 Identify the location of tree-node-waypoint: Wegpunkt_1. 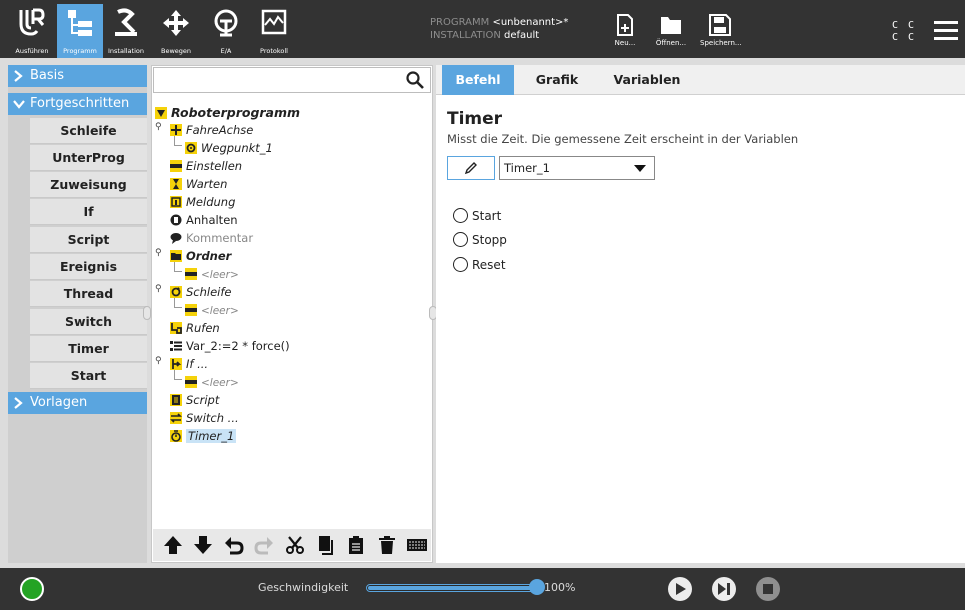
(229, 148).